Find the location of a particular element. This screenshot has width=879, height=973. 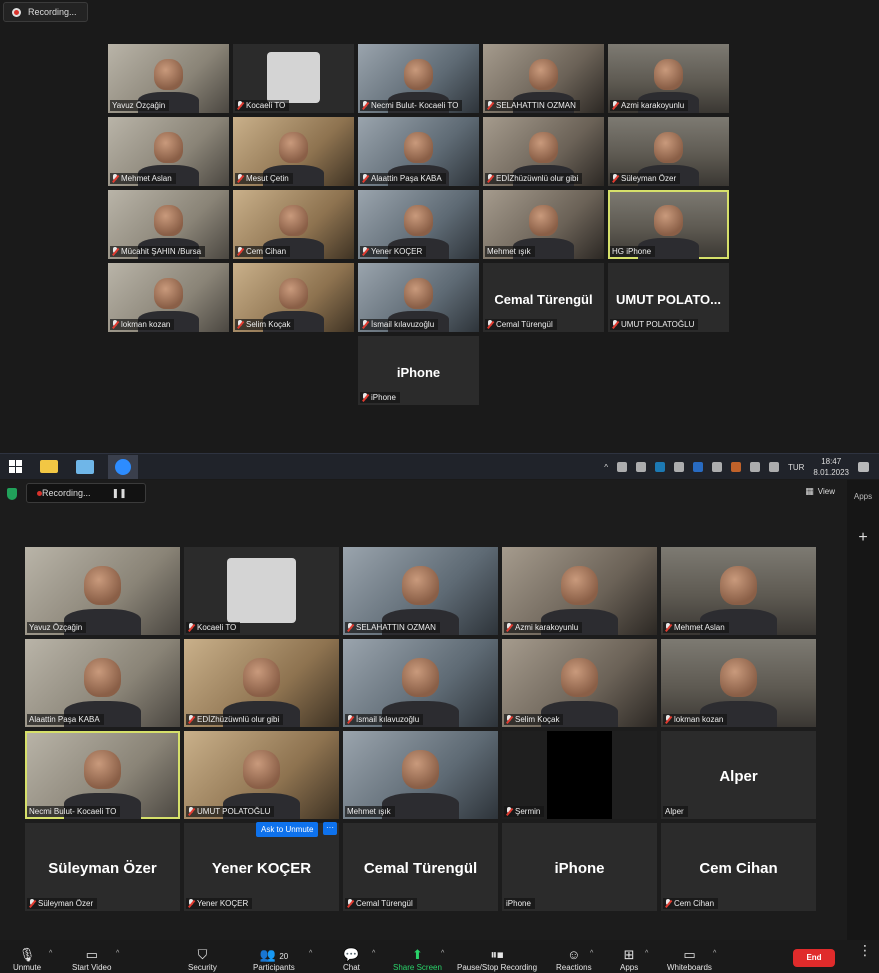

participant-name-tag: Cemal Türengül is located at coordinates (381, 903).